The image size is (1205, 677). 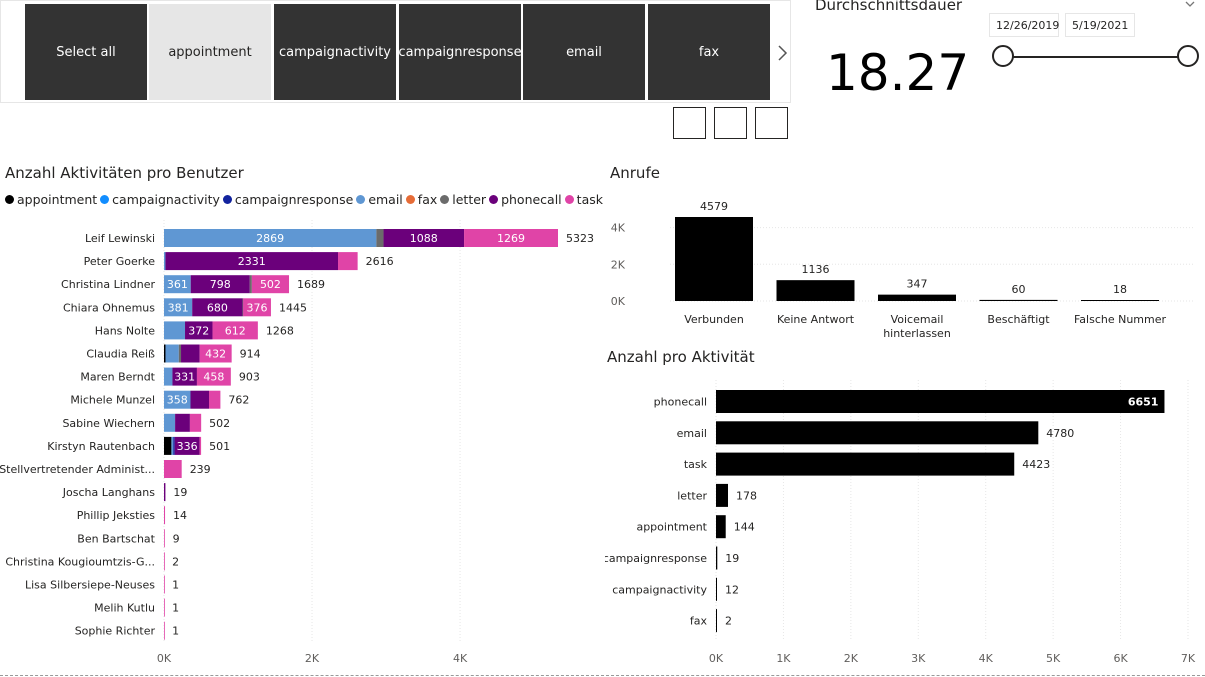 I want to click on data-label: 1269, so click(x=511, y=238).